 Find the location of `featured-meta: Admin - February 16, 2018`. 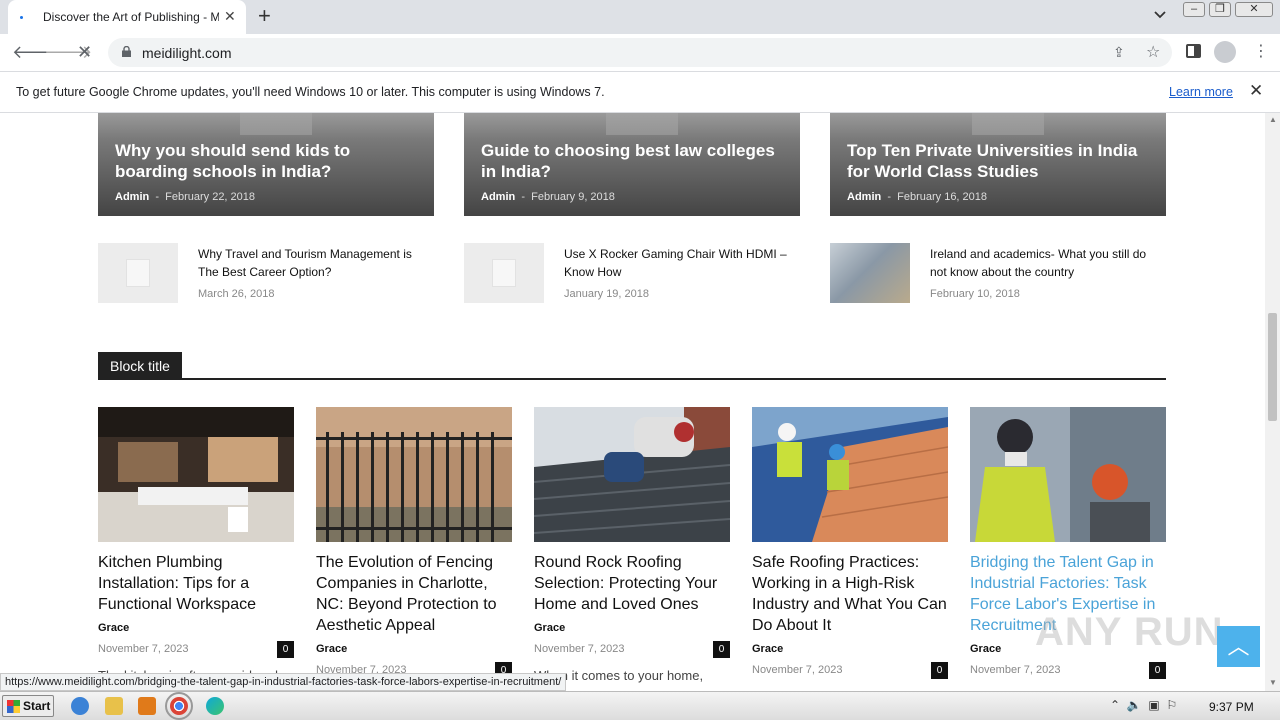

featured-meta: Admin - February 16, 2018 is located at coordinates (917, 197).